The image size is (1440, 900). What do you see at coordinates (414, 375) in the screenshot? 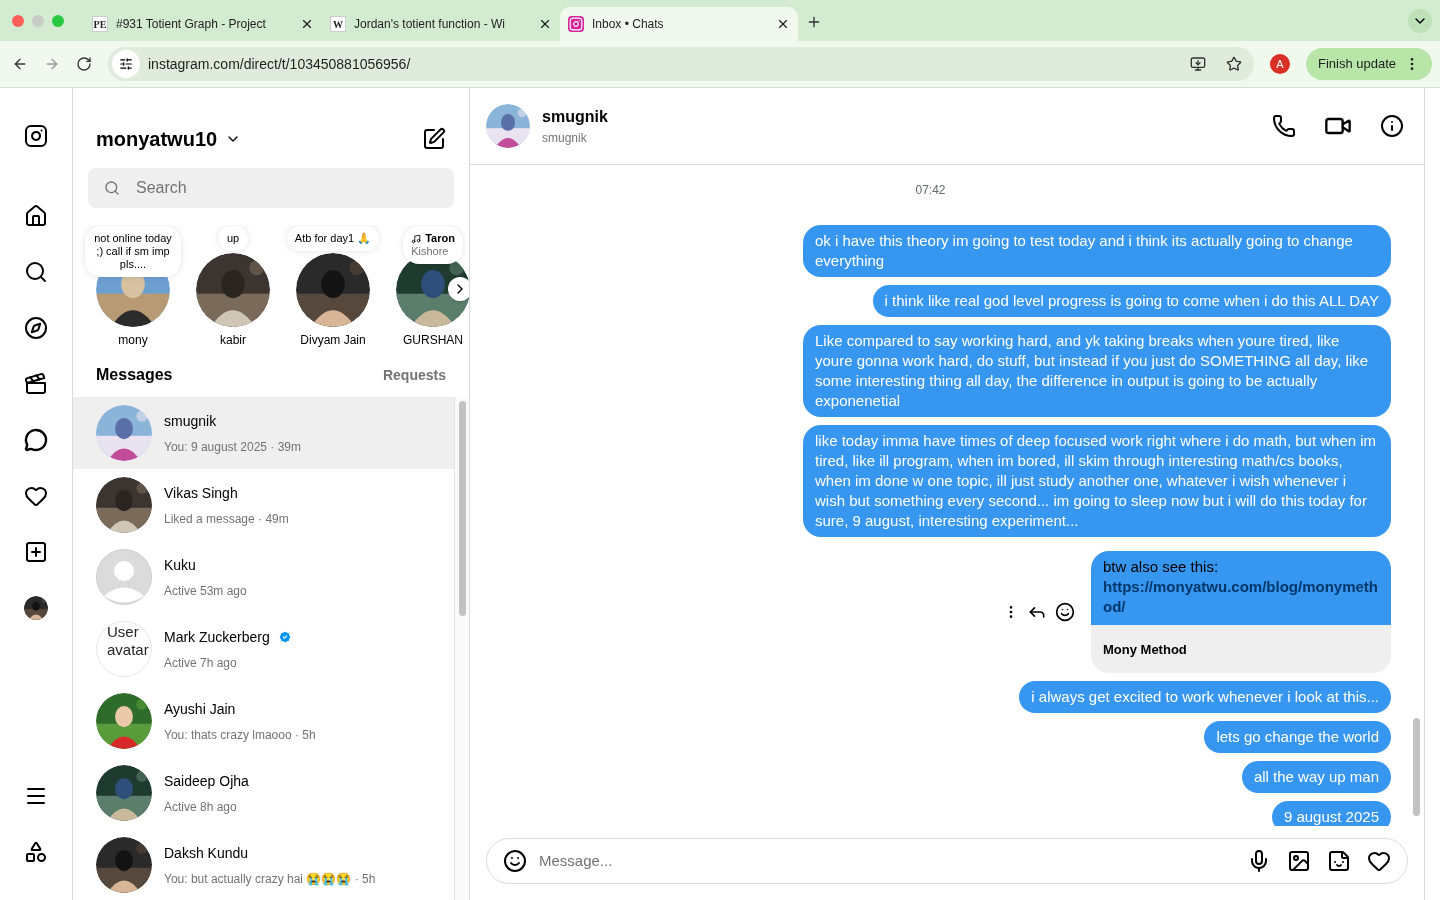
I see `requests-link: Requests` at bounding box center [414, 375].